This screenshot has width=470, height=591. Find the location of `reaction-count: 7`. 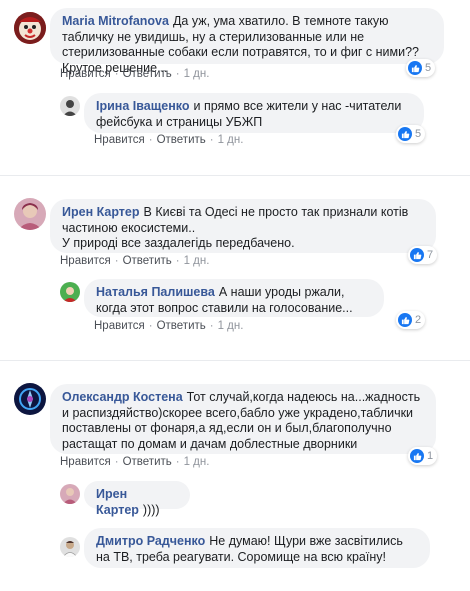

reaction-count: 7 is located at coordinates (423, 255).